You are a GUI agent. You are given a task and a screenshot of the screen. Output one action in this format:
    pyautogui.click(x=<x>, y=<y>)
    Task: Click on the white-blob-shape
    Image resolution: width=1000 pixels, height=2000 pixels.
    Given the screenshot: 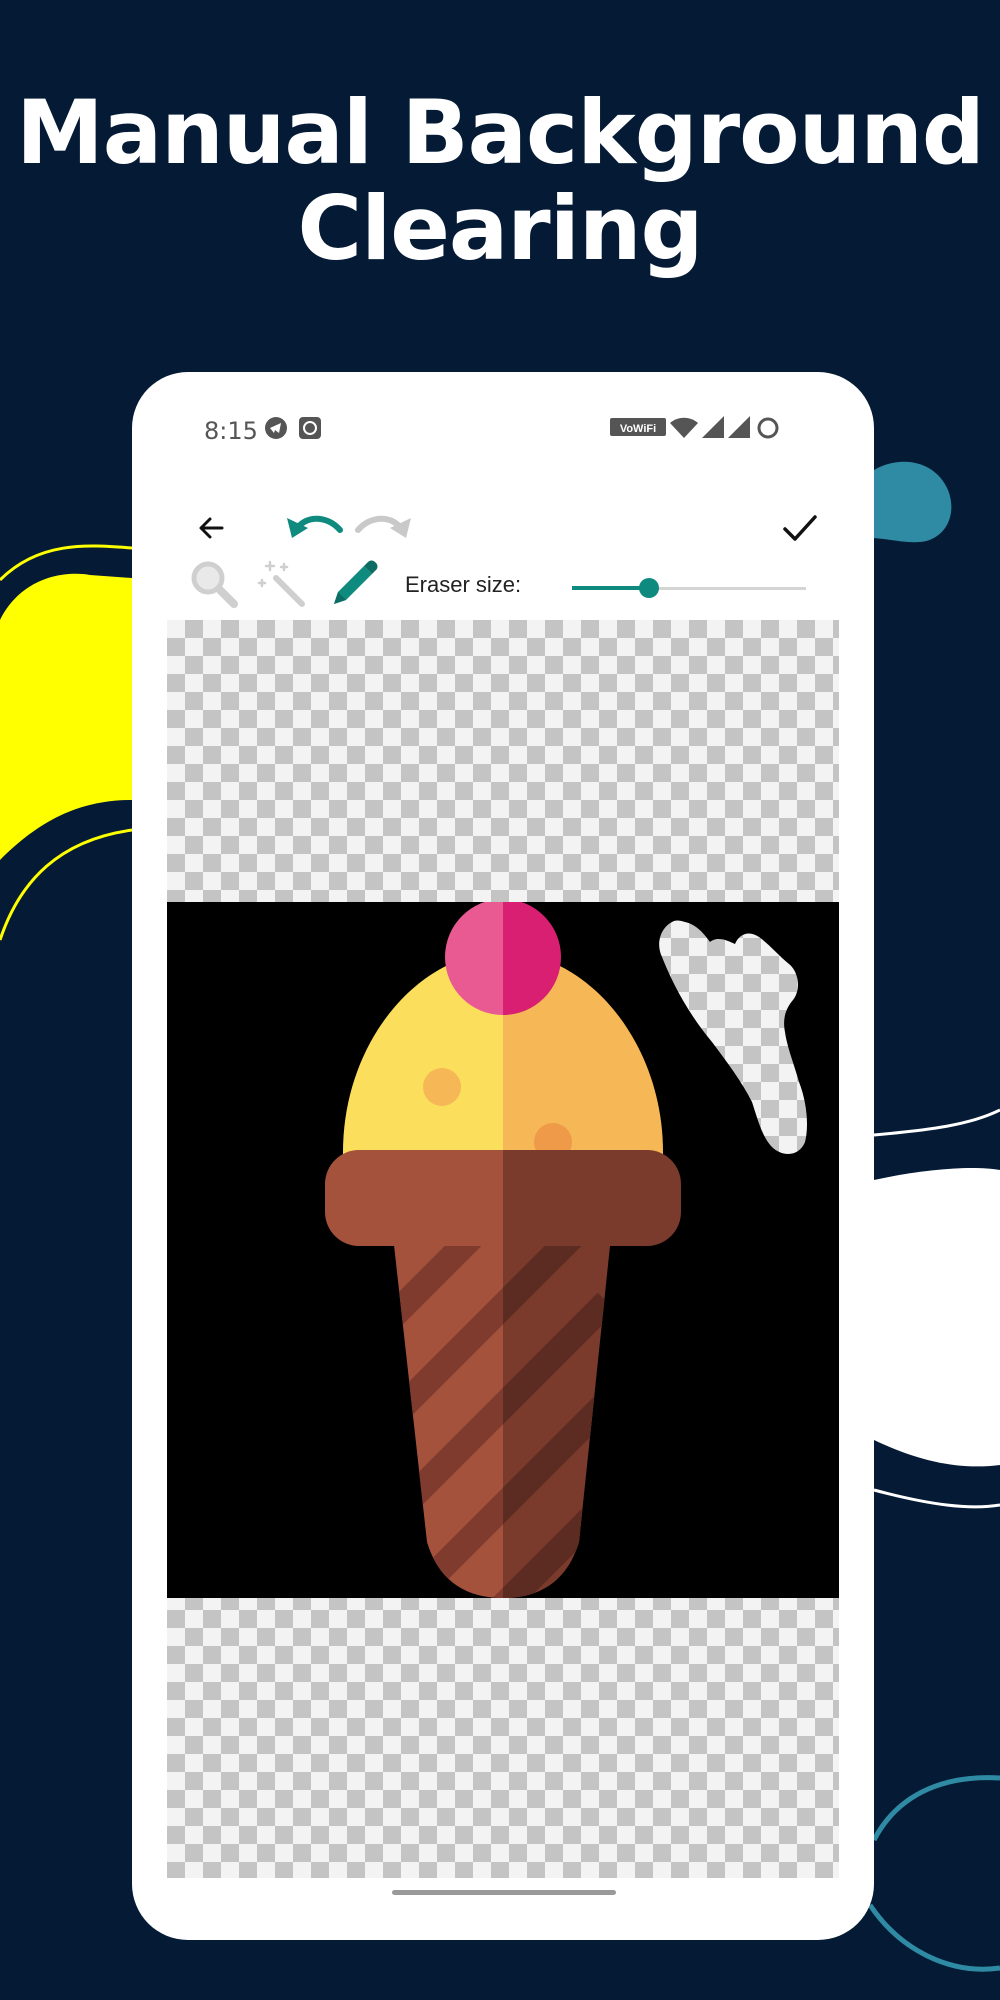 What is the action you would take?
    pyautogui.click(x=937, y=1317)
    